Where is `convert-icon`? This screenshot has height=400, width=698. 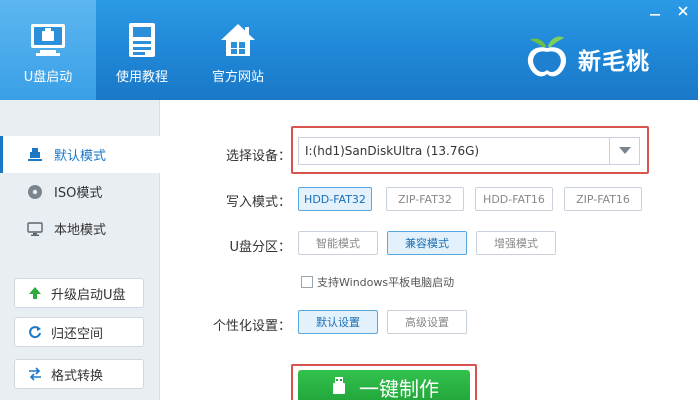 convert-icon is located at coordinates (35, 374).